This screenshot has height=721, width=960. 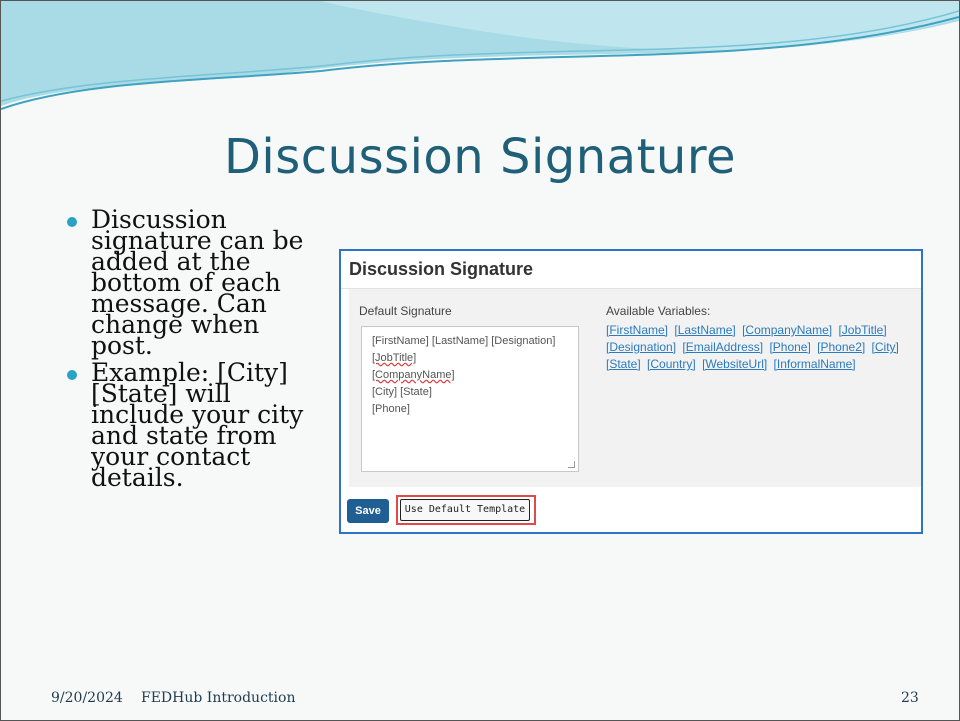 I want to click on variable-link: [Phone], so click(x=789, y=347).